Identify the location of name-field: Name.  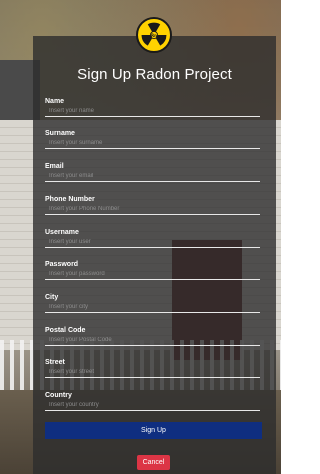
(152, 107).